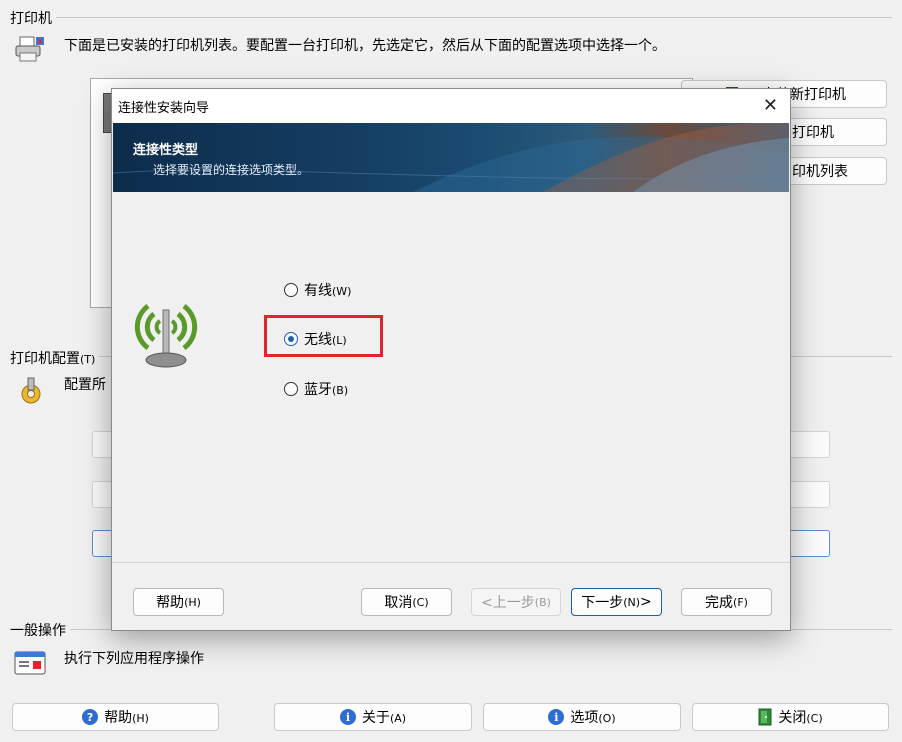 The height and width of the screenshot is (742, 902). Describe the element at coordinates (398, 603) in the screenshot. I see `dialog-cancel-text: 取消` at that location.